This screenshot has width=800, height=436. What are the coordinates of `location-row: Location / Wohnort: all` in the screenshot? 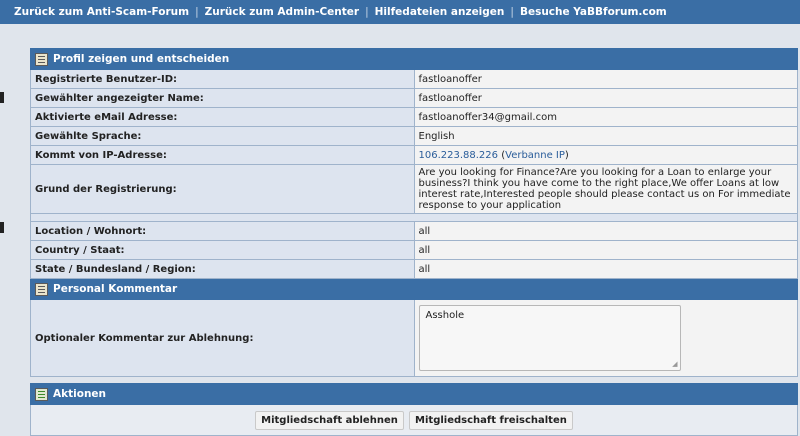 It's located at (414, 231).